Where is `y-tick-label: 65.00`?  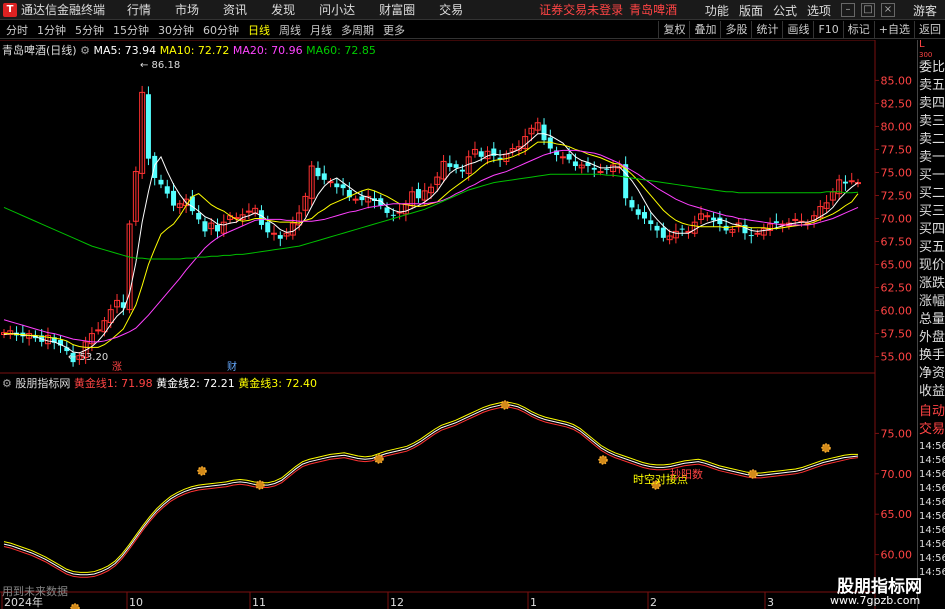 y-tick-label: 65.00 is located at coordinates (897, 265).